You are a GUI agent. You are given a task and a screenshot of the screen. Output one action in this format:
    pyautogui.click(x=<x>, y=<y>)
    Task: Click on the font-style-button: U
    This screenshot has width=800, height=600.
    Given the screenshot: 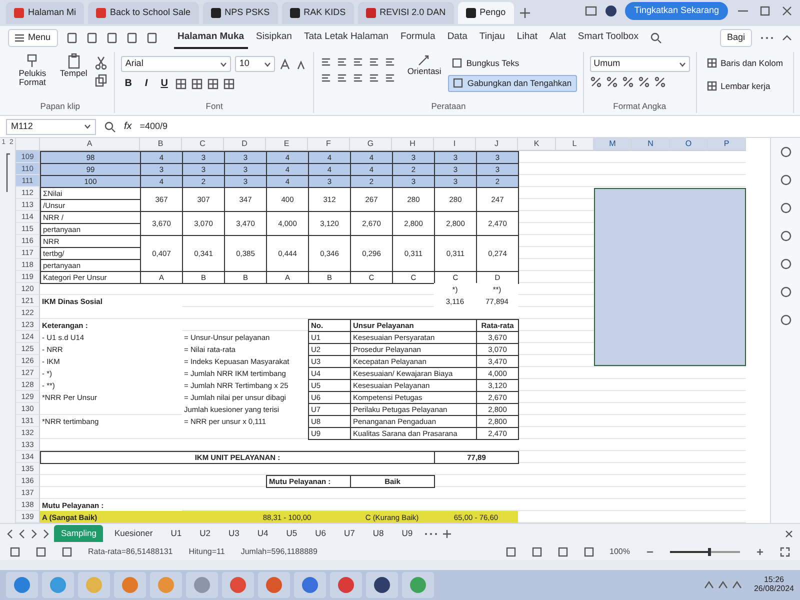 What is the action you would take?
    pyautogui.click(x=164, y=83)
    